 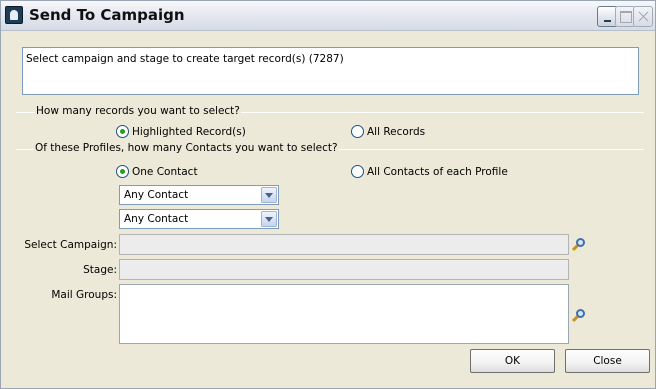 I want to click on radio-all-contacts, so click(x=357, y=171).